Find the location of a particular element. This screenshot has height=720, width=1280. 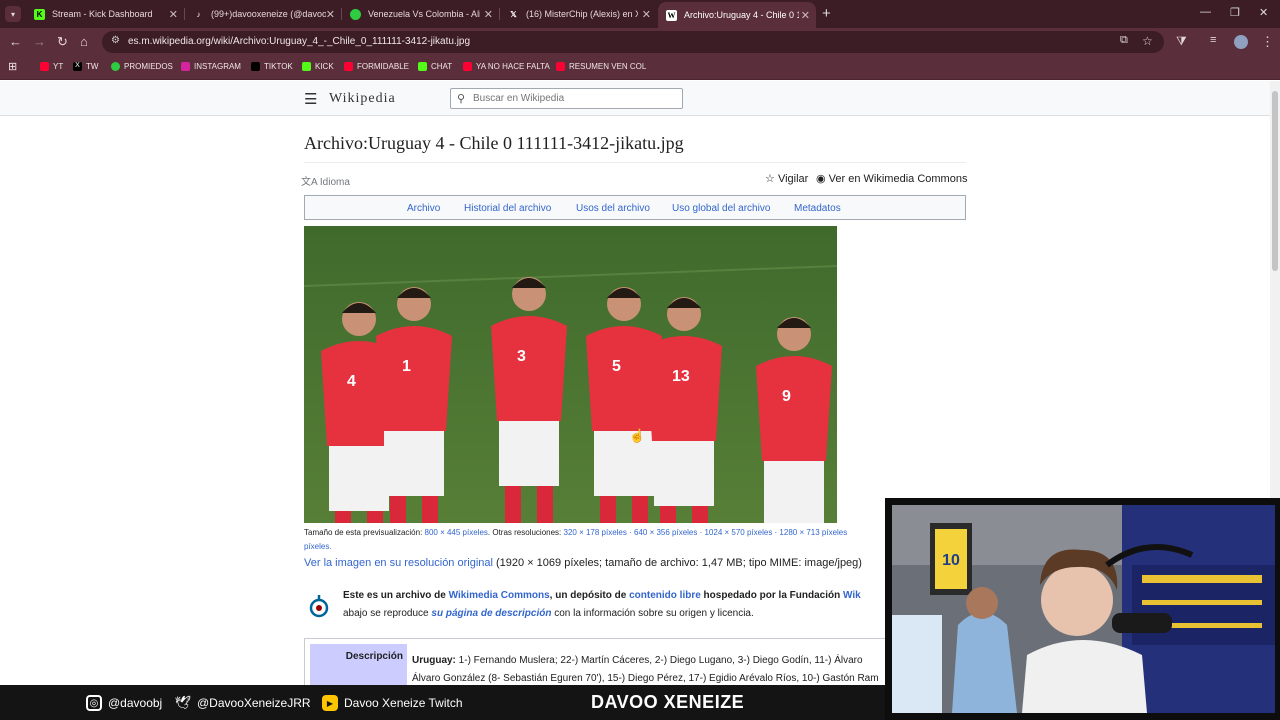

jersey-number: 10 is located at coordinates (951, 560).